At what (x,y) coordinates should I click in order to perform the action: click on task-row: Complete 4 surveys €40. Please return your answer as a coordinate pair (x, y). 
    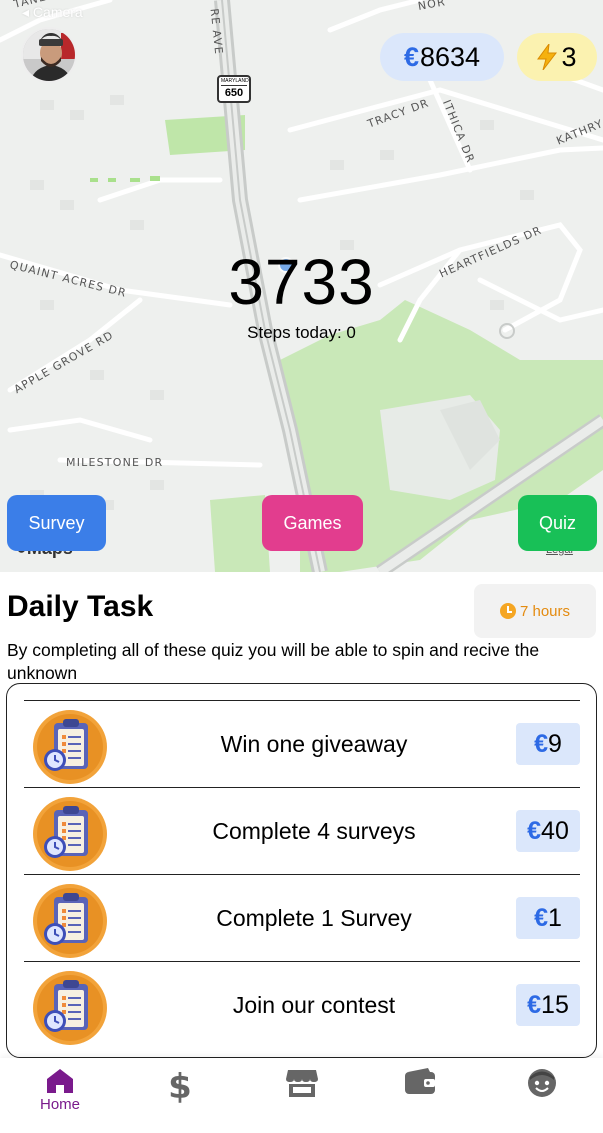
    Looking at the image, I should click on (302, 830).